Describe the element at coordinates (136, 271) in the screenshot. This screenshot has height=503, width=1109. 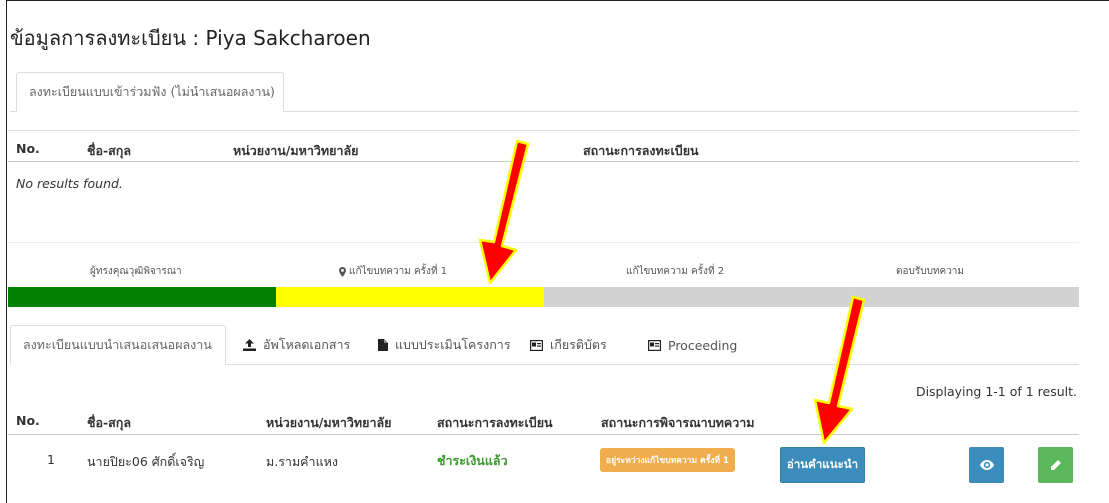
I see `progress-step-1: ผู้ทรงคุณวุฒิพิจารณา` at that location.